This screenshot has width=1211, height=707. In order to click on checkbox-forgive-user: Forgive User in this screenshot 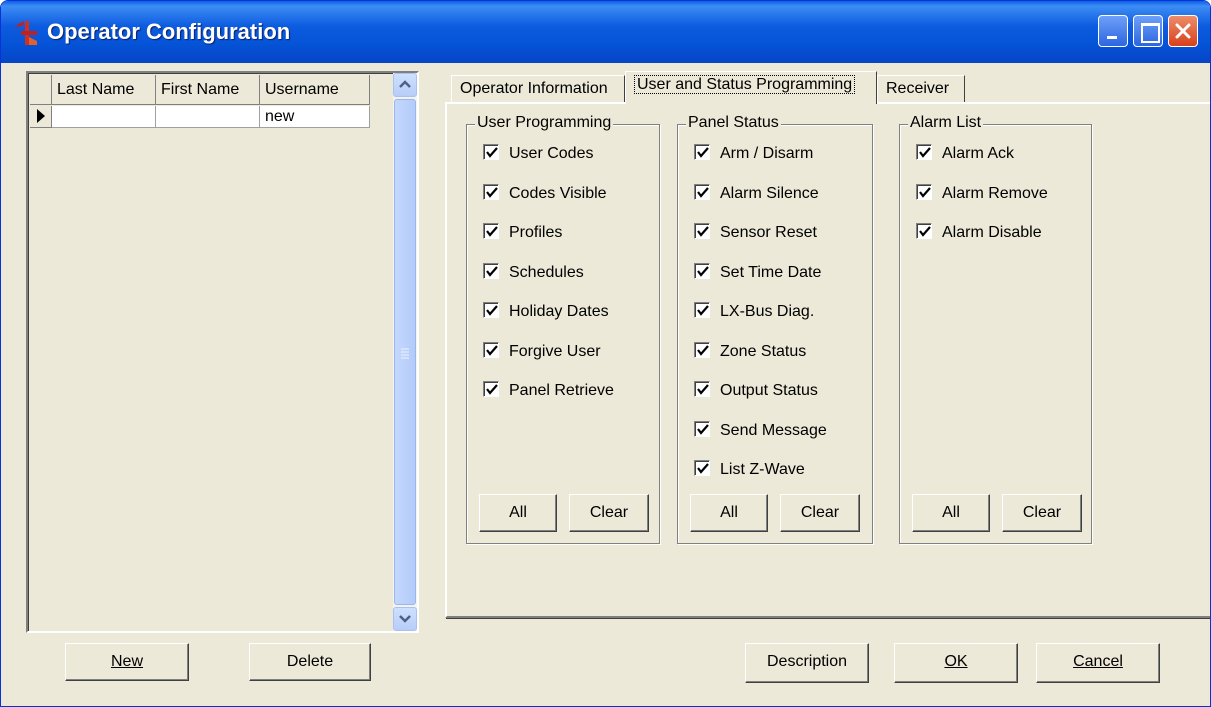, I will do `click(542, 353)`.